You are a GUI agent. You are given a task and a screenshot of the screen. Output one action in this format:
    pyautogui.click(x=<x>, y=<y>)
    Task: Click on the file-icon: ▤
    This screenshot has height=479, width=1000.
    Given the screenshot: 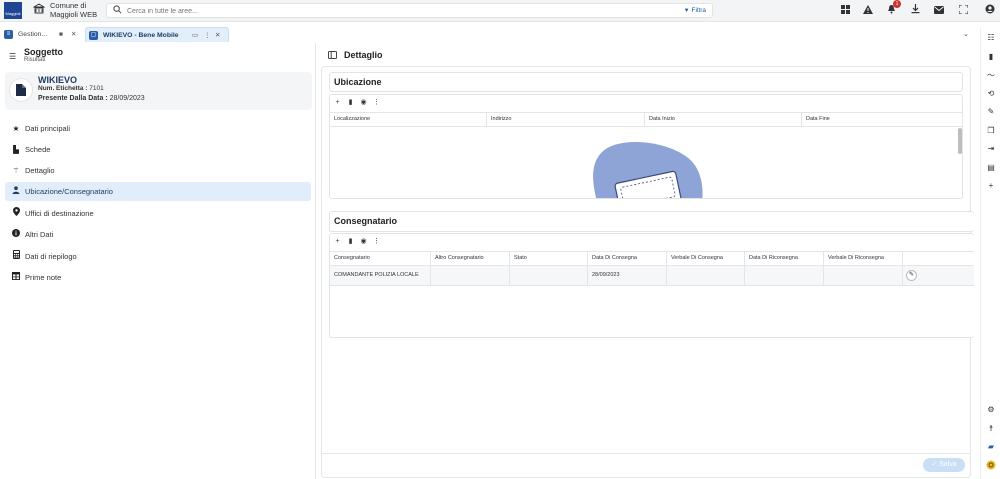 What is the action you would take?
    pyautogui.click(x=990, y=167)
    